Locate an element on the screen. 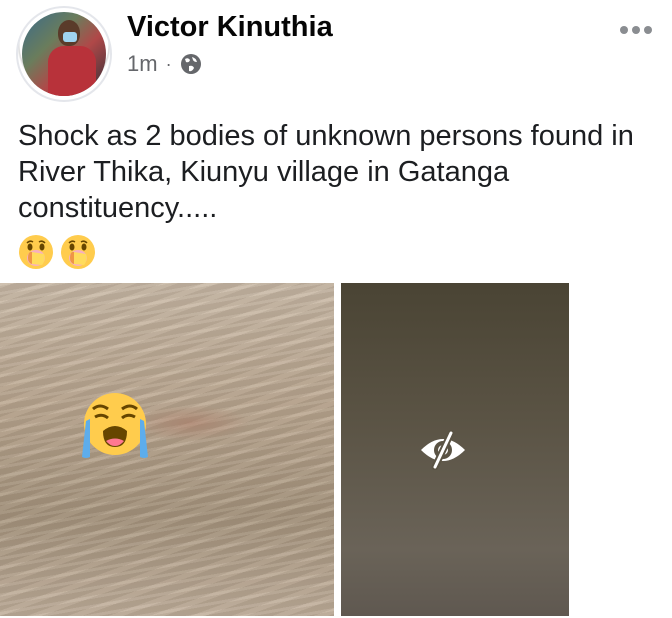 This screenshot has width=672, height=618. loudly-crying-face-emoji-icon is located at coordinates (115, 425).